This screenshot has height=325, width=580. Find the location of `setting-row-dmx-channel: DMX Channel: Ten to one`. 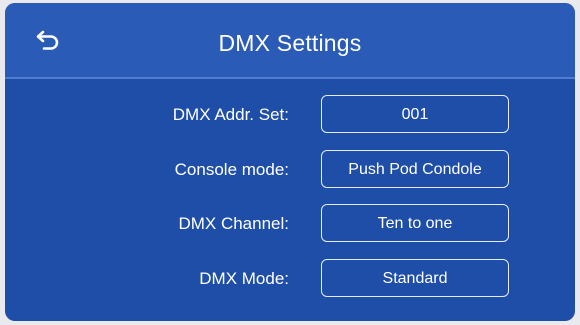

setting-row-dmx-channel: DMX Channel: Ten to one is located at coordinates (290, 224).